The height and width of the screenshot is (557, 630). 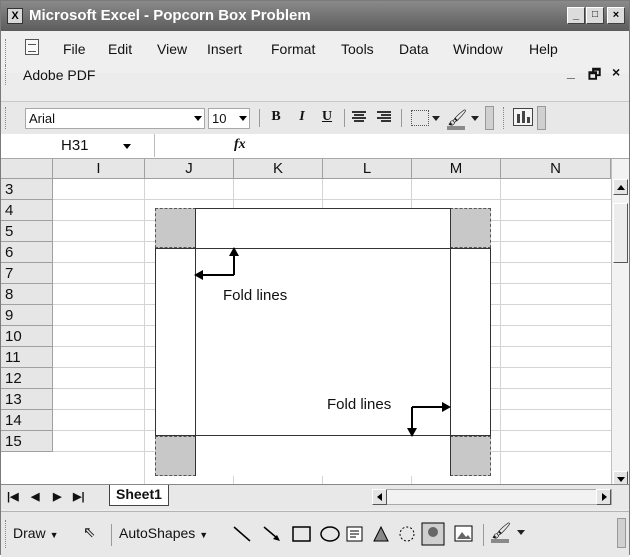 What do you see at coordinates (35, 533) in the screenshot?
I see `draw-menu-button: Draw ▼` at bounding box center [35, 533].